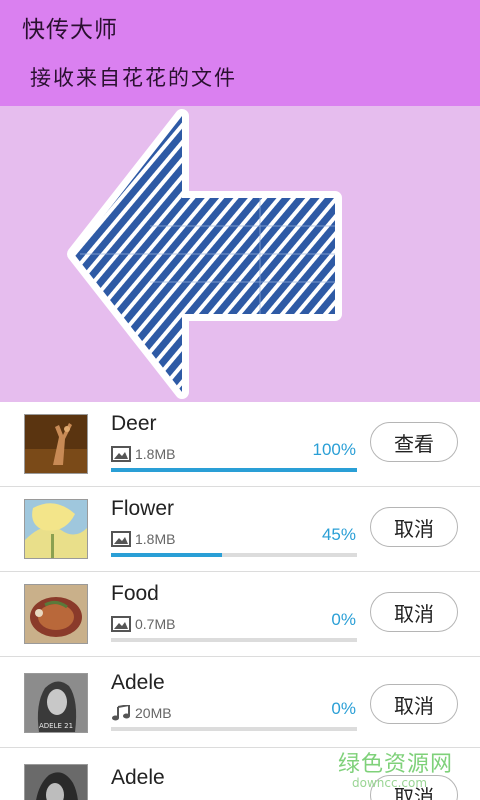  I want to click on file-thumbnail-adele: ADELE 21, so click(56, 703).